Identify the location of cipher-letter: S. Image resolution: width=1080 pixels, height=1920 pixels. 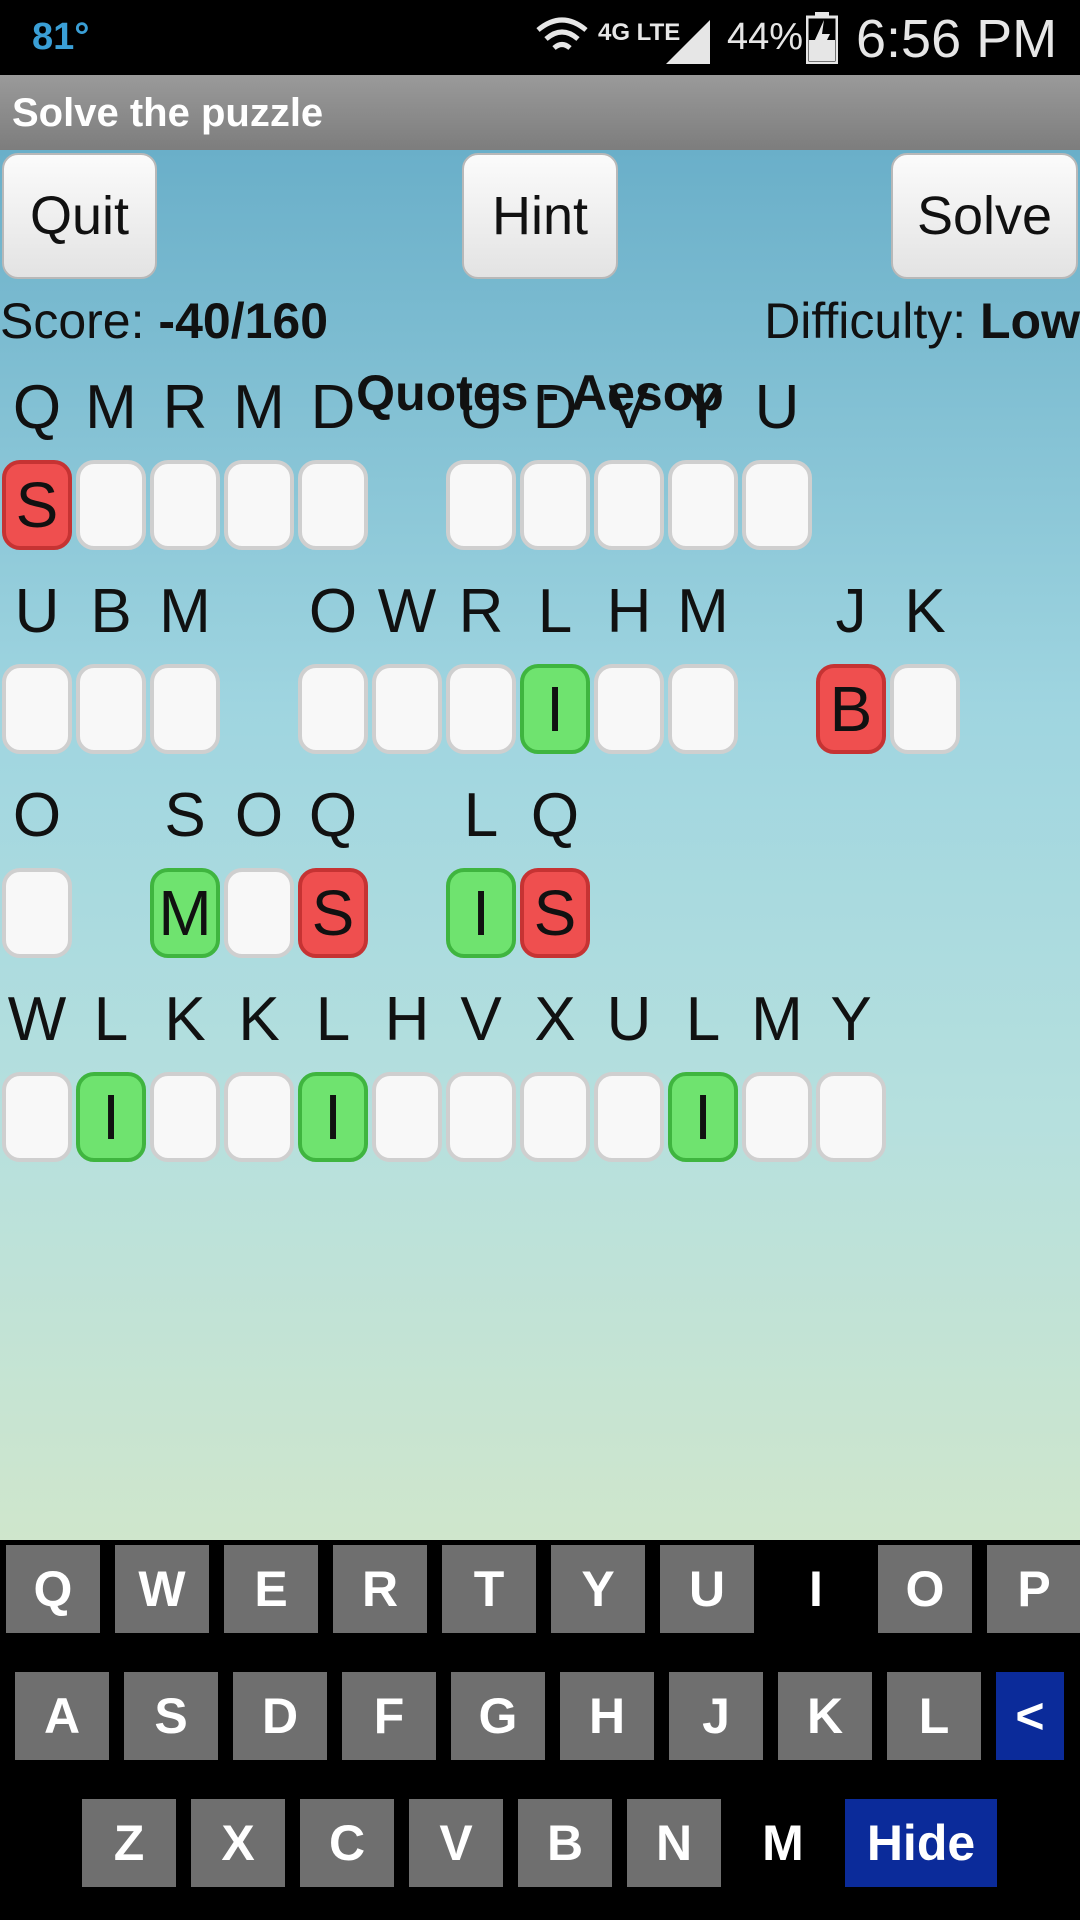
(185, 815).